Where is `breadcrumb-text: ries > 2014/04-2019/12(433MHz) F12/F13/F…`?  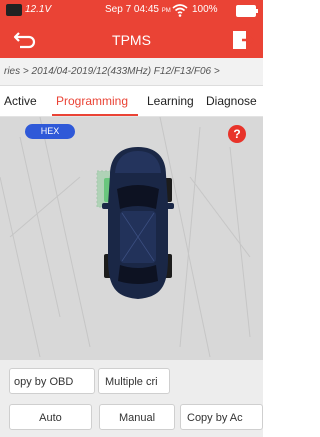 breadcrumb-text: ries > 2014/04-2019/12(433MHz) F12/F13/F… is located at coordinates (112, 71).